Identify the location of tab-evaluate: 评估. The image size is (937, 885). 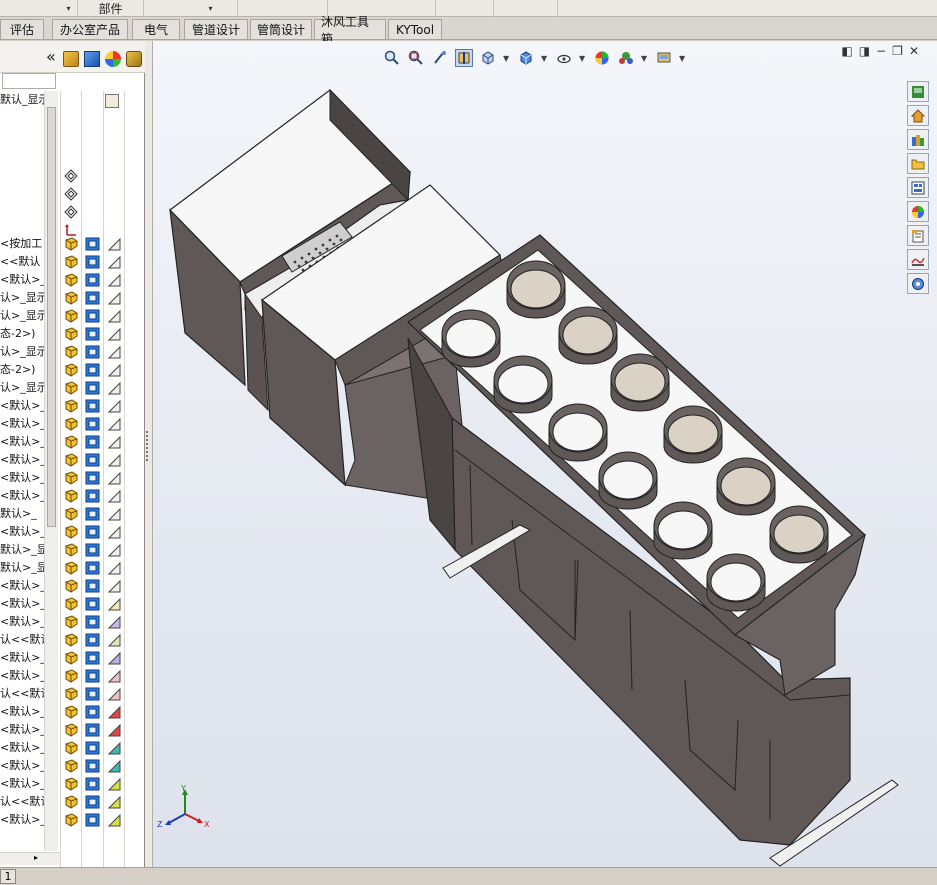
(22, 29).